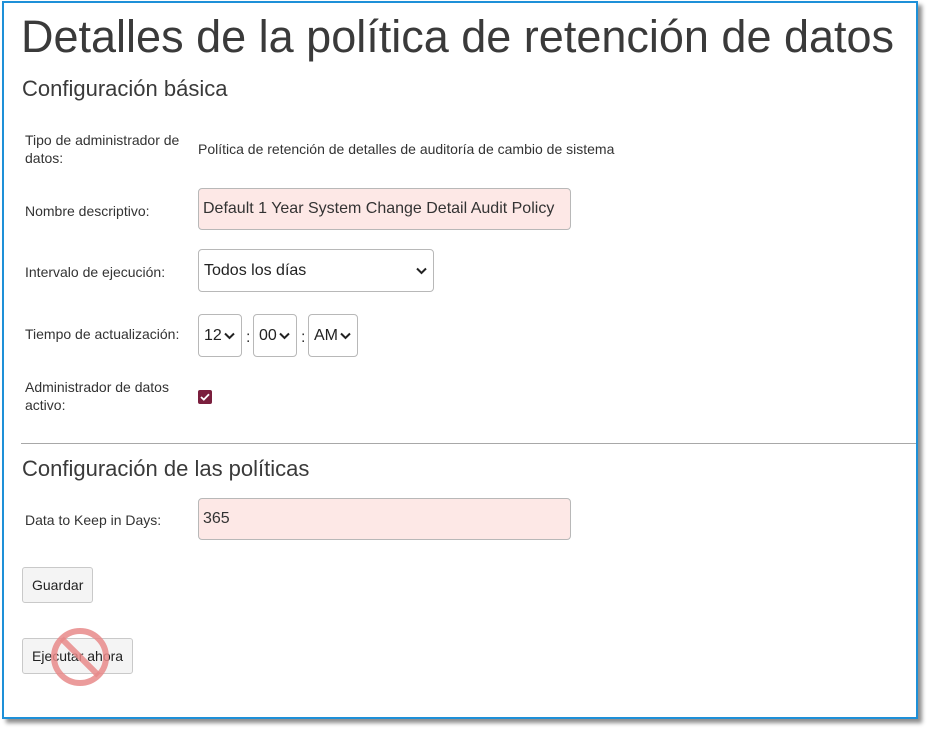 The width and height of the screenshot is (931, 734). Describe the element at coordinates (384, 209) in the screenshot. I see `descriptive-name-input` at that location.